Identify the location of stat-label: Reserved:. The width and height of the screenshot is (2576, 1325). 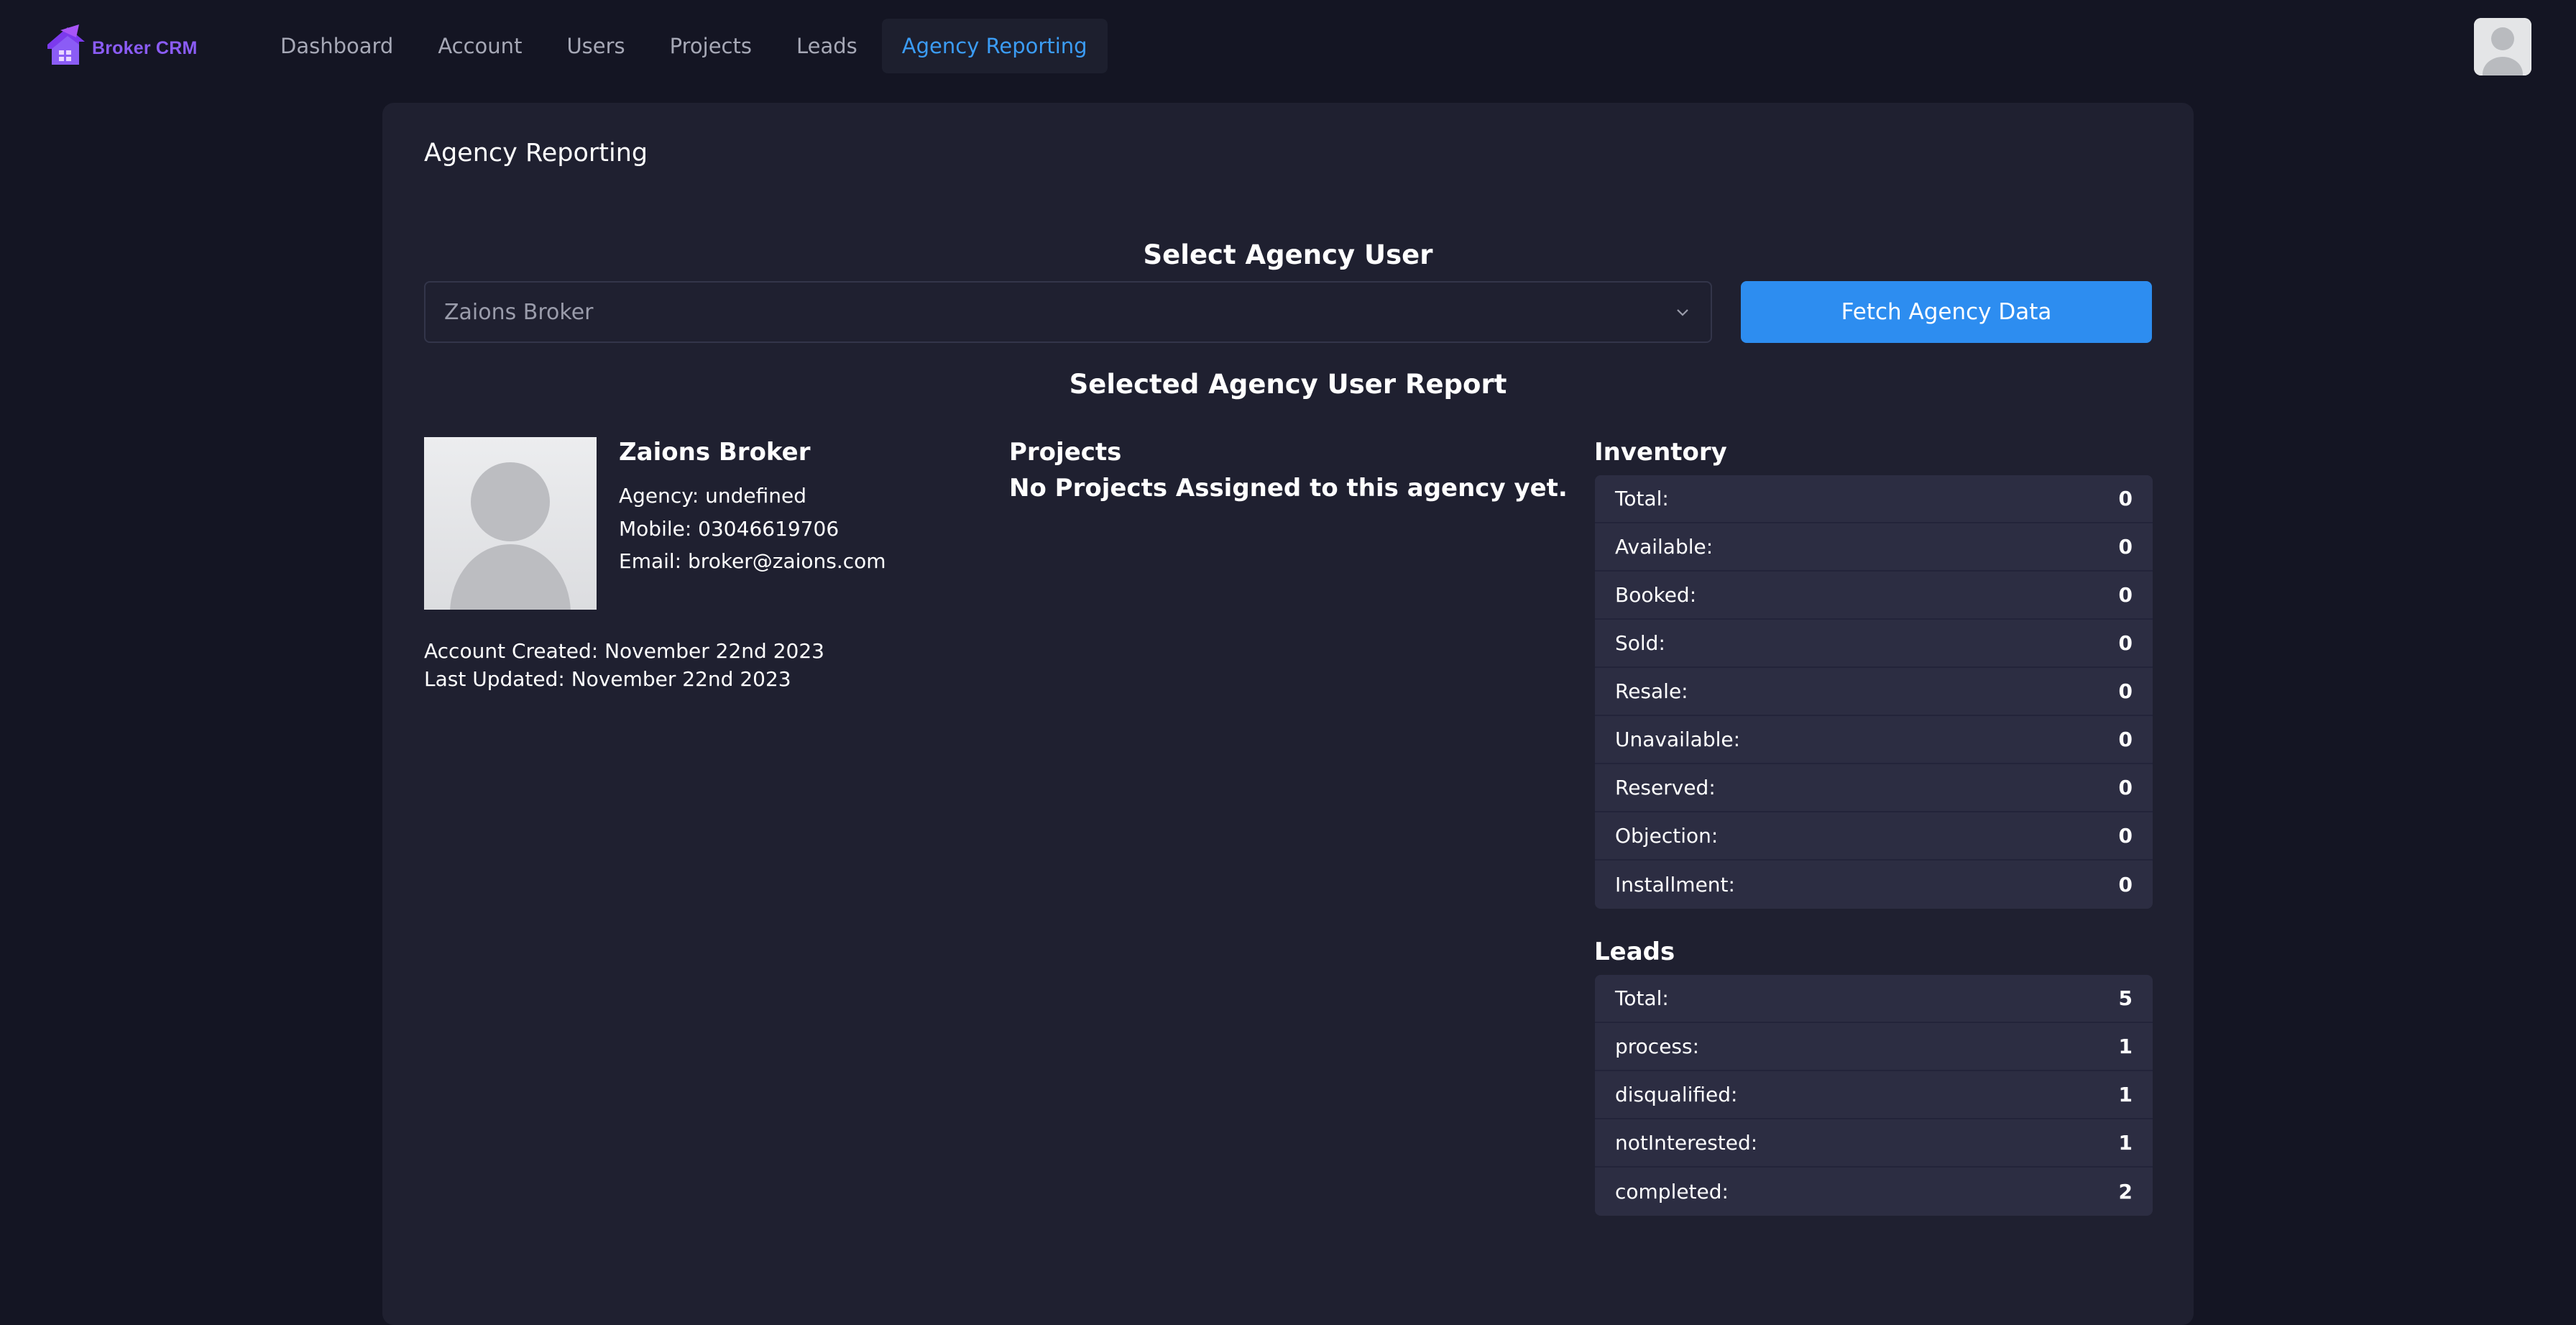
(1665, 788).